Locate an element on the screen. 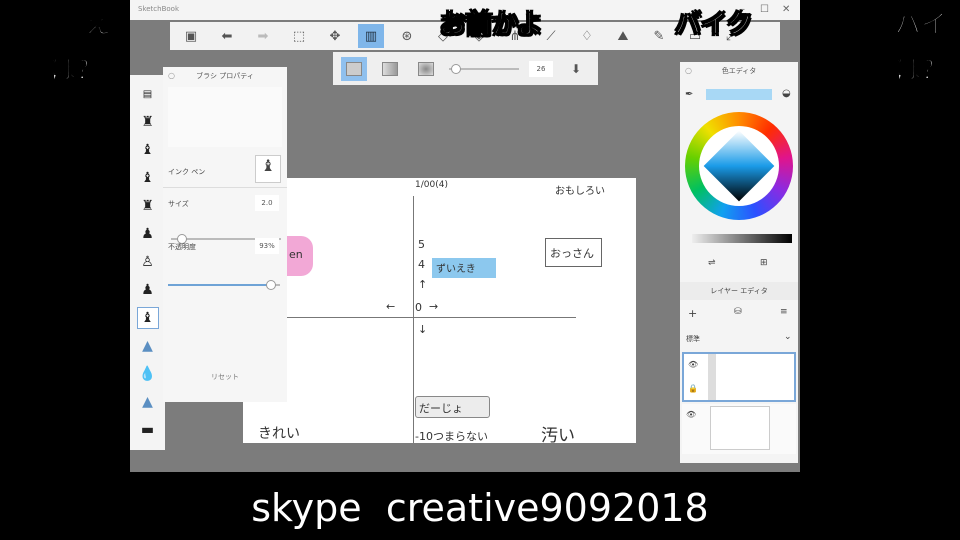 Image resolution: width=960 pixels, height=540 pixels. pen-icon: ✎ is located at coordinates (659, 36).